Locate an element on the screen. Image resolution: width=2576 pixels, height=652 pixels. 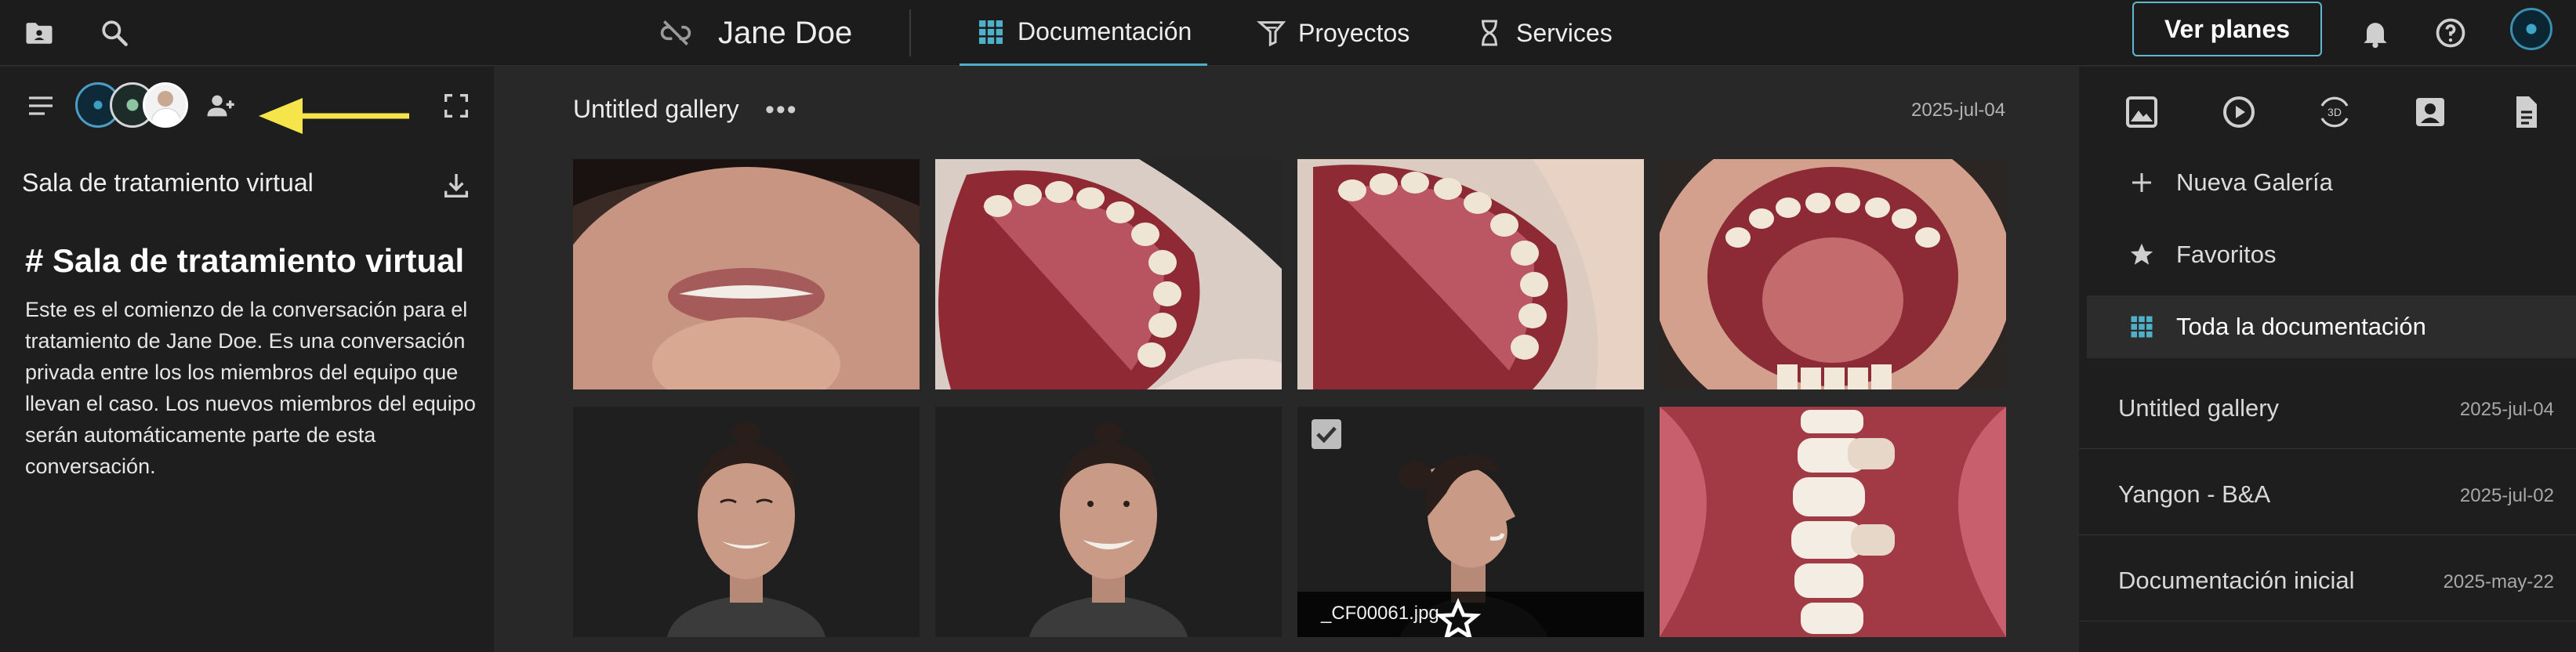
team-member-avatar is located at coordinates (165, 105).